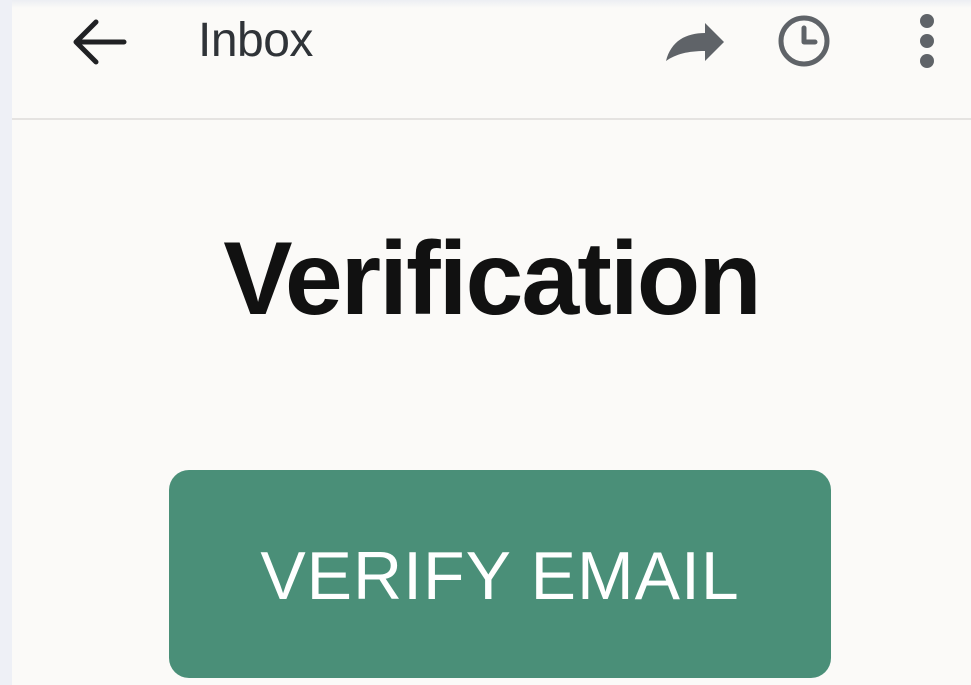 This screenshot has width=971, height=685. I want to click on forward-button, so click(695, 42).